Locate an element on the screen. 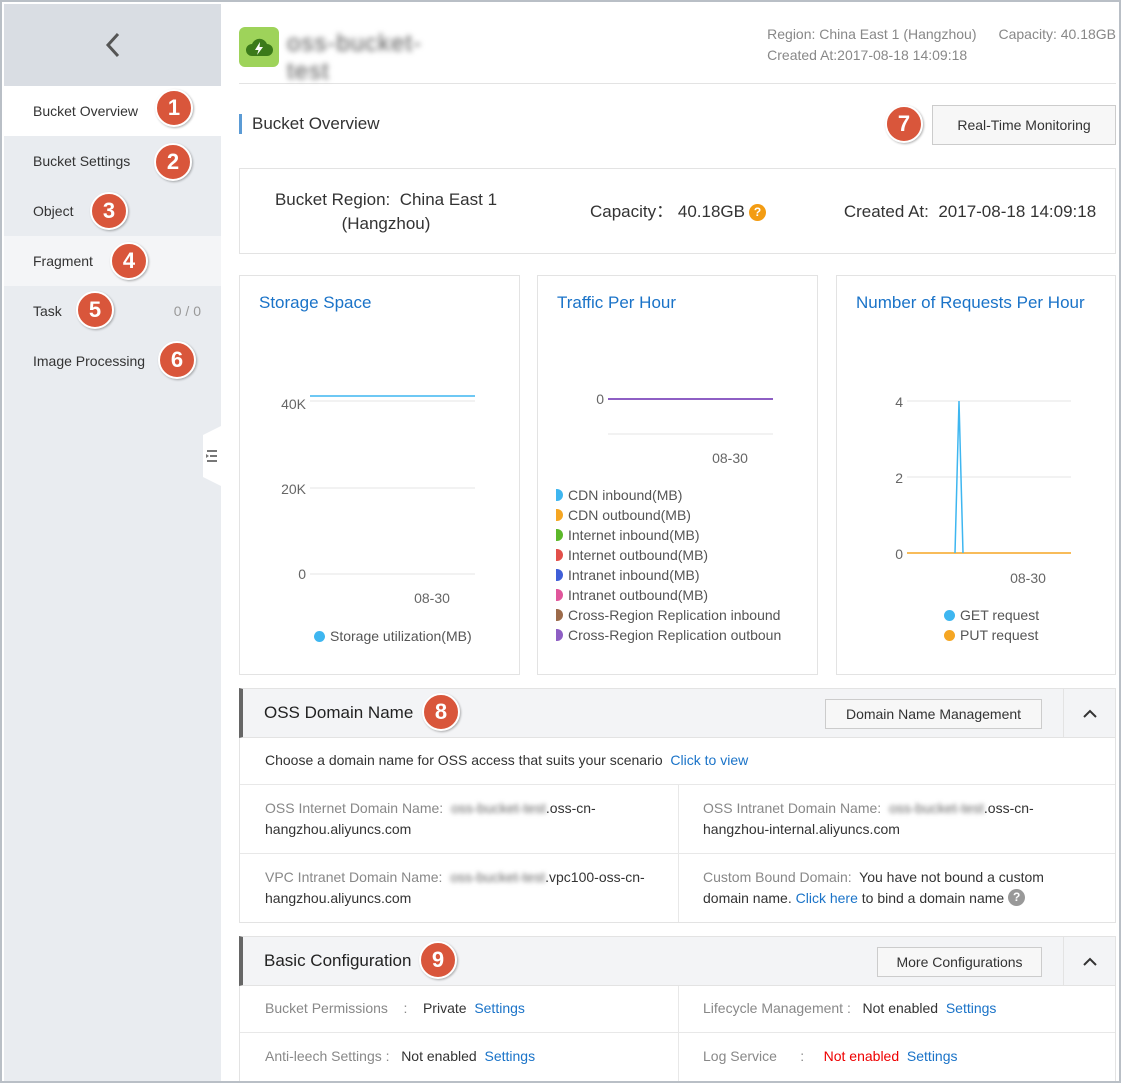 This screenshot has width=1121, height=1083. region-value: China East 1 is located at coordinates (448, 199).